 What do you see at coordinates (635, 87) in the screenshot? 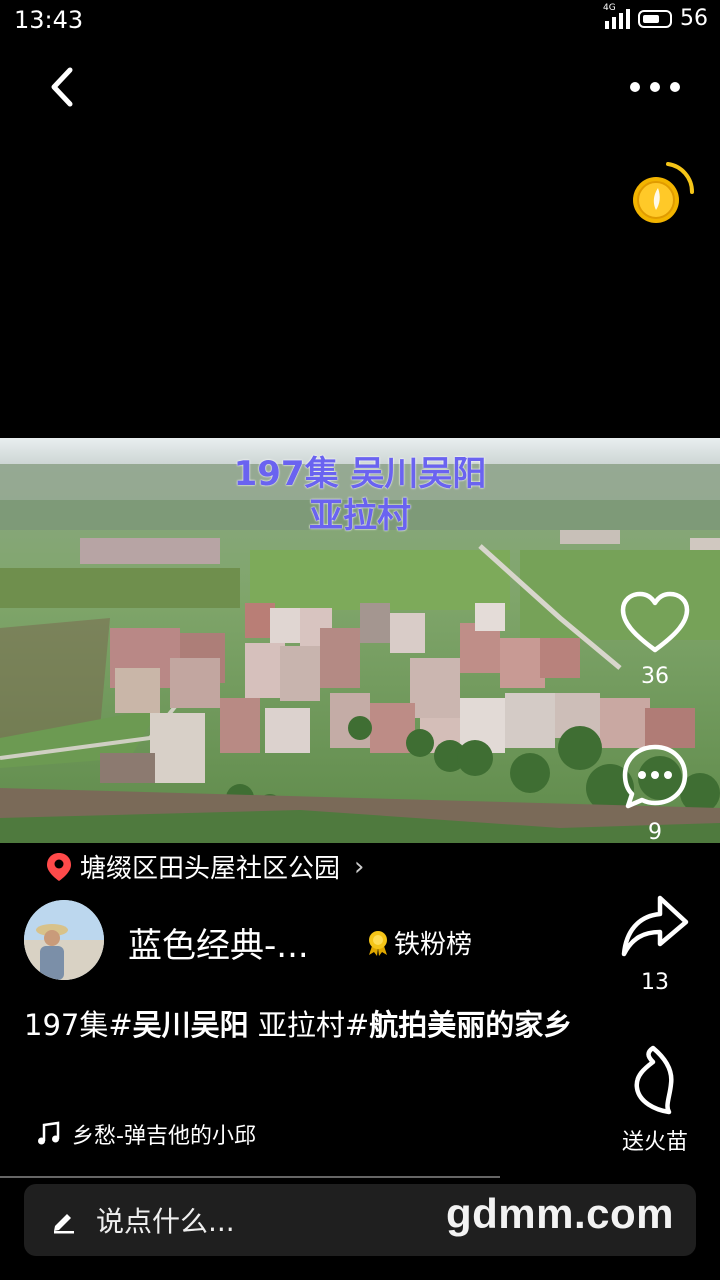
I see `more-icon-dot` at bounding box center [635, 87].